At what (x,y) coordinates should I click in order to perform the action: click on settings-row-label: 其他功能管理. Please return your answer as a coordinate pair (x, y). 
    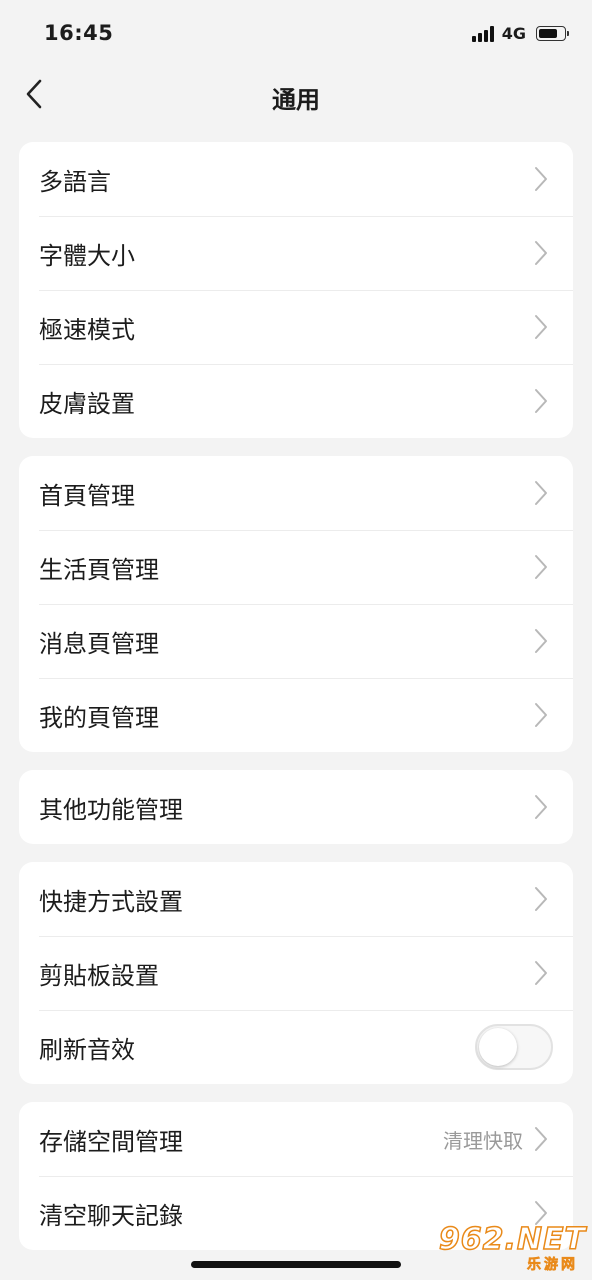
    Looking at the image, I should click on (111, 809).